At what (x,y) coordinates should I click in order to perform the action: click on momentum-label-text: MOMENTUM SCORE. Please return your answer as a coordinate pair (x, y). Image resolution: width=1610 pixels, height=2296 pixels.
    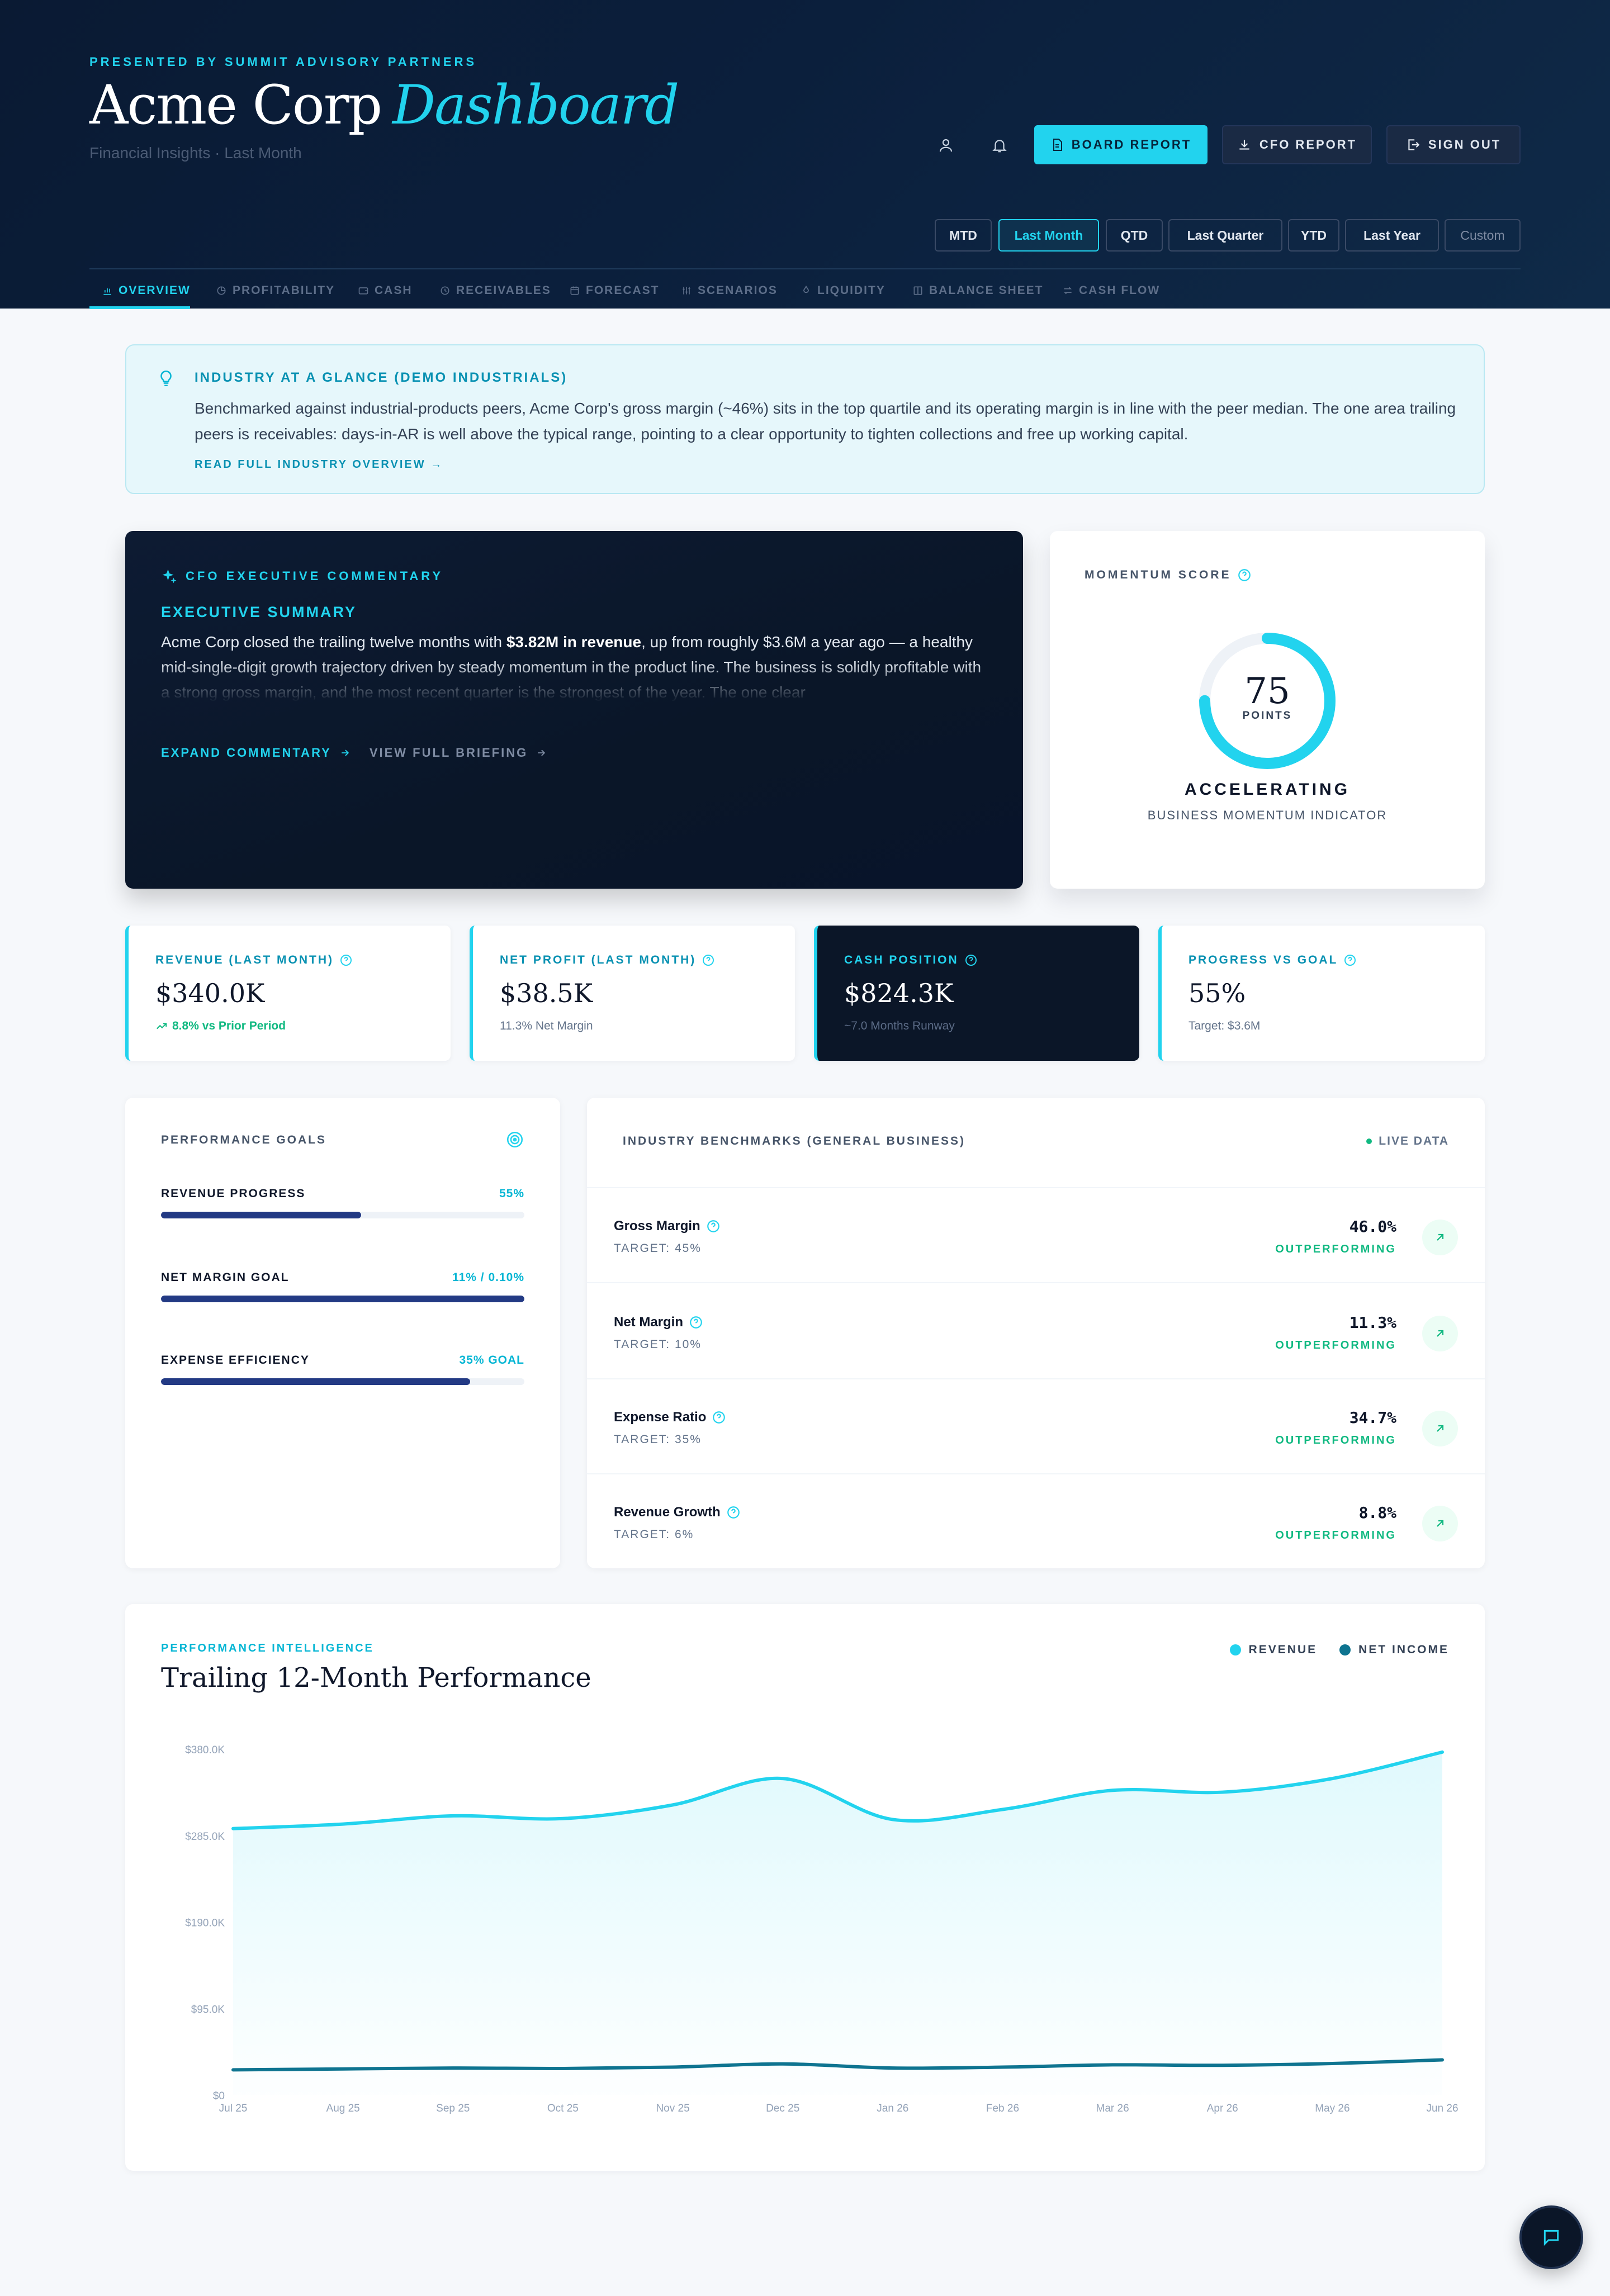
    Looking at the image, I should click on (1158, 574).